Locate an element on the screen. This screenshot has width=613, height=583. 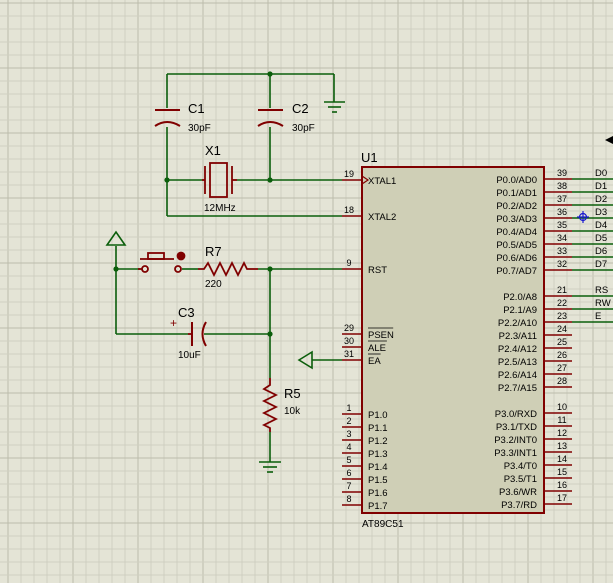
pin-number: 28 is located at coordinates (562, 381).